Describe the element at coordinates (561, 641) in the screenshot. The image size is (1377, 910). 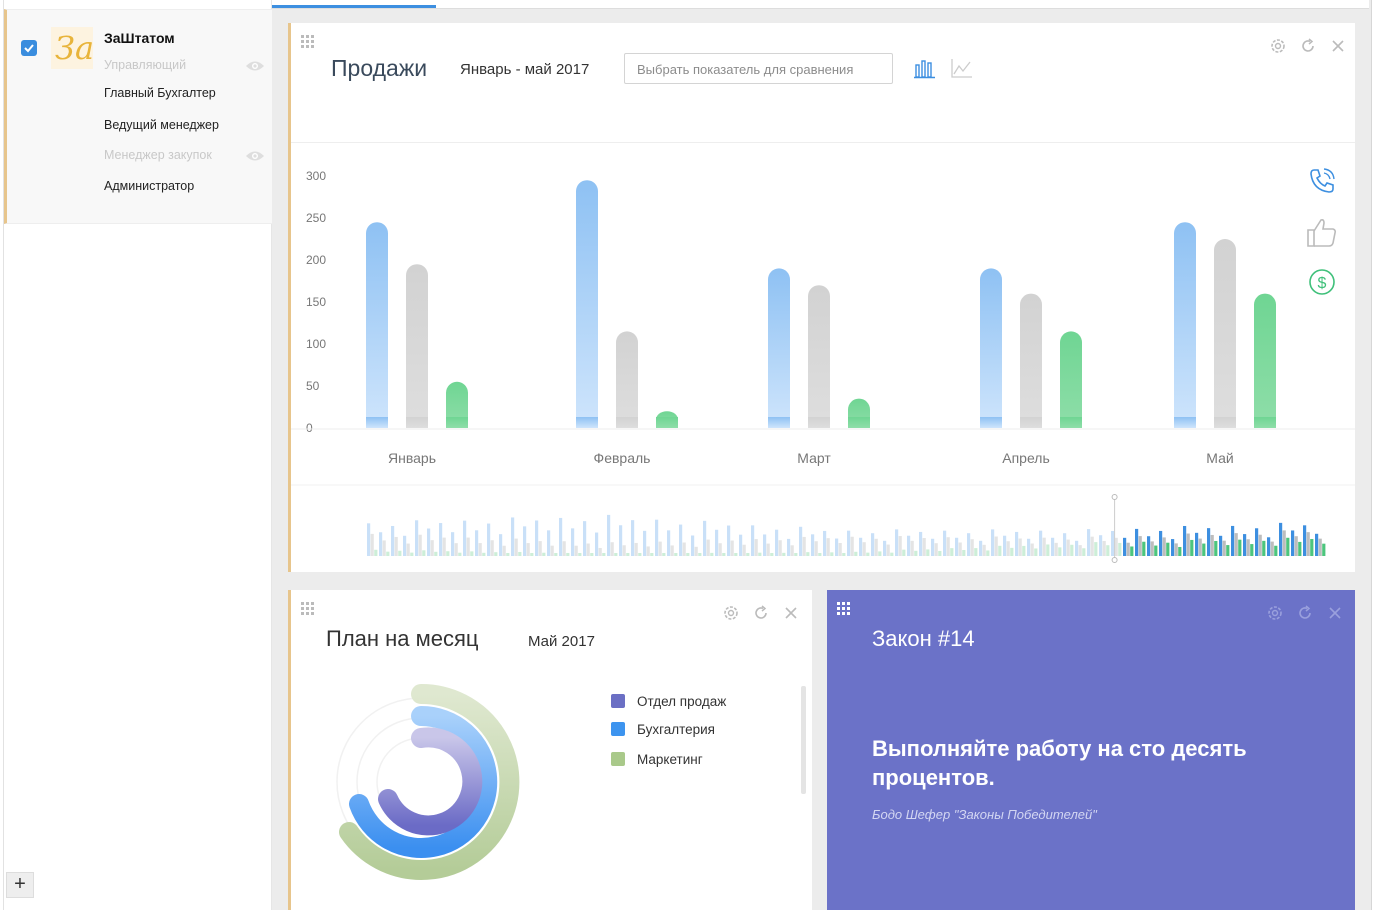
I see `plan-period: Май 2017` at that location.